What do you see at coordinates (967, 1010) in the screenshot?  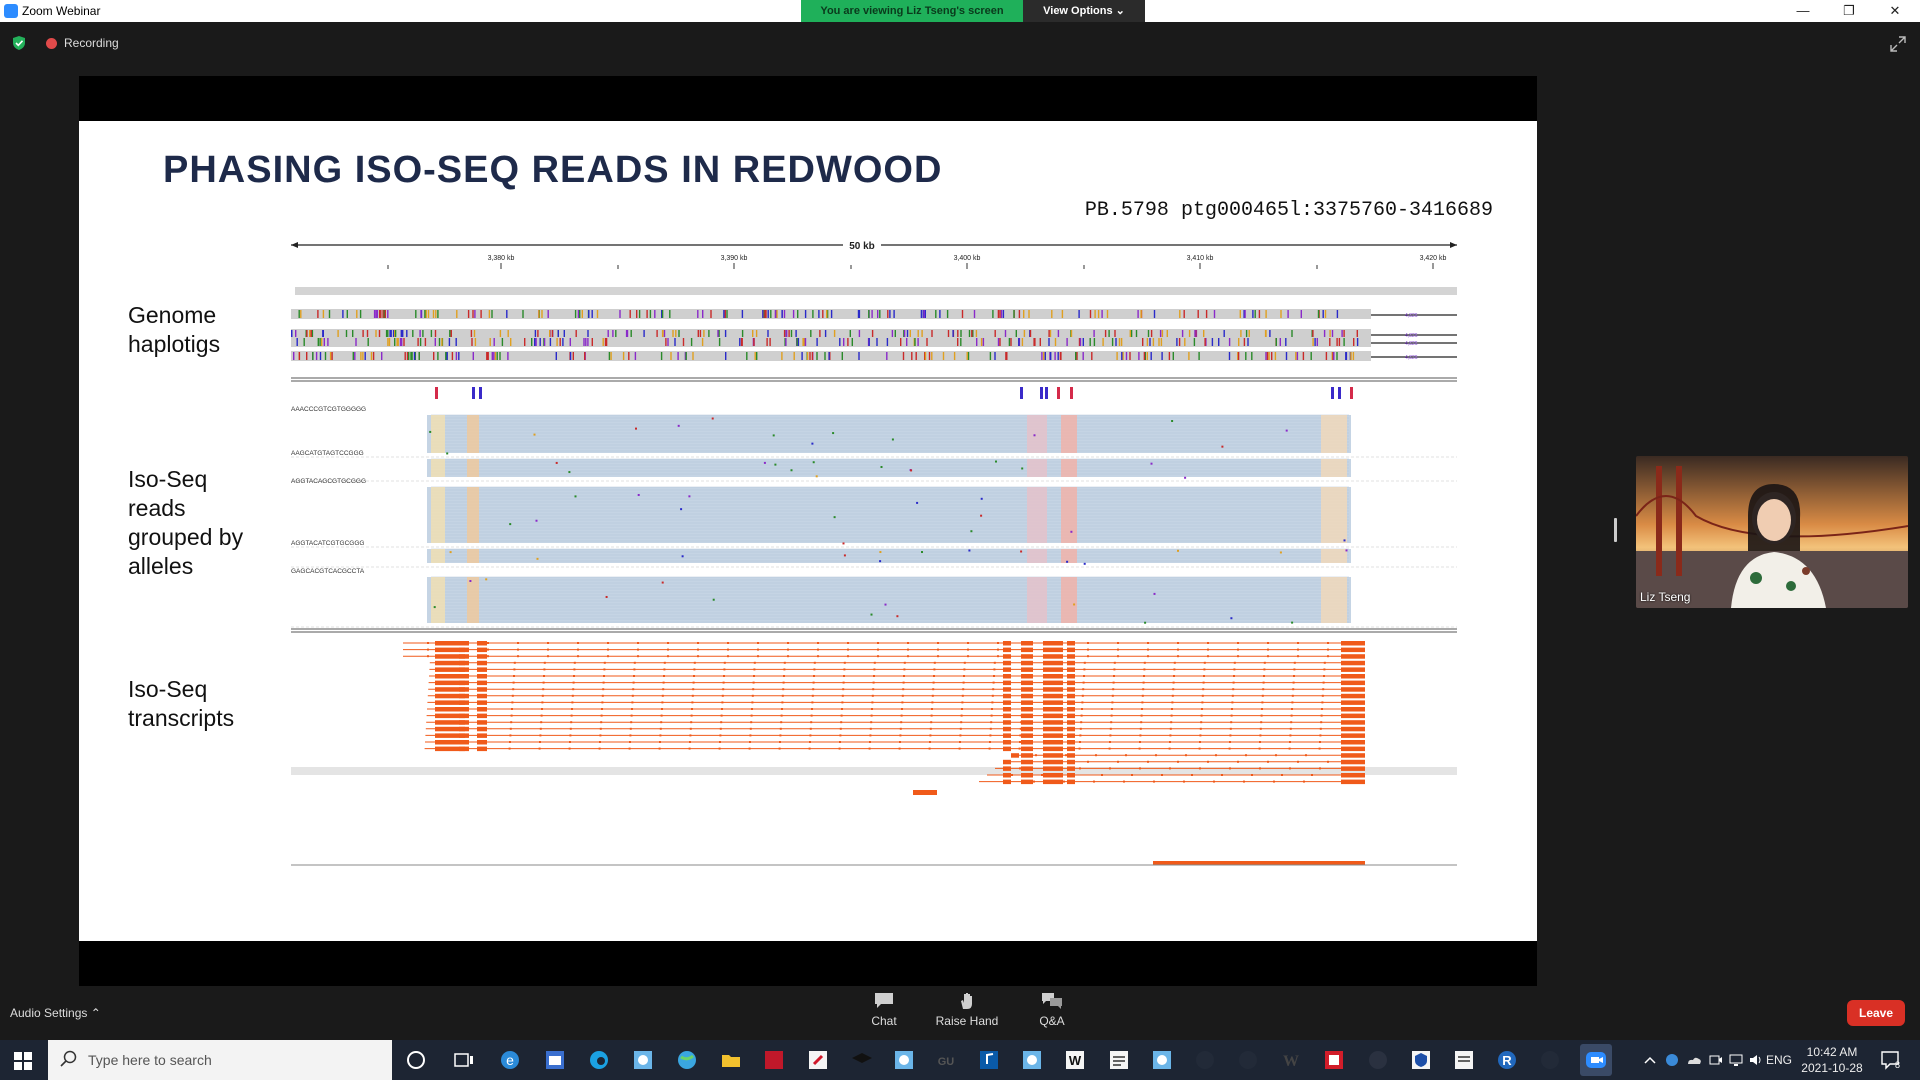 I see `raise-hand-button: Raise Hand` at bounding box center [967, 1010].